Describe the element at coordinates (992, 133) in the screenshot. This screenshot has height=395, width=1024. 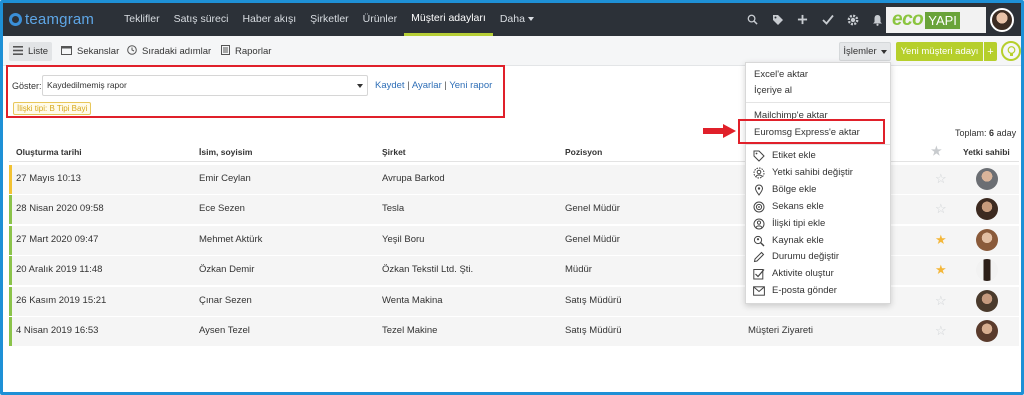
I see `total-value: 6` at that location.